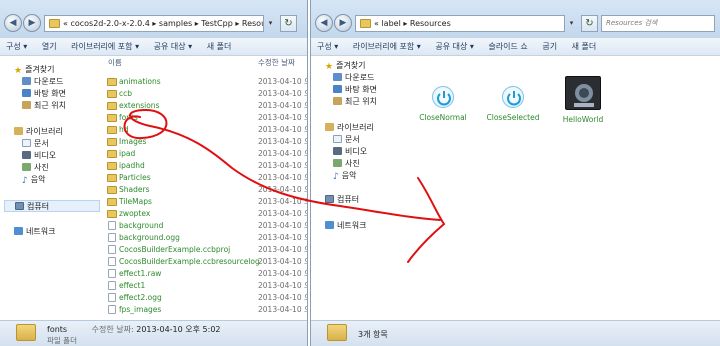  What do you see at coordinates (205, 166) in the screenshot?
I see `table-row: ipadhd 2013-04-10 오` at bounding box center [205, 166].